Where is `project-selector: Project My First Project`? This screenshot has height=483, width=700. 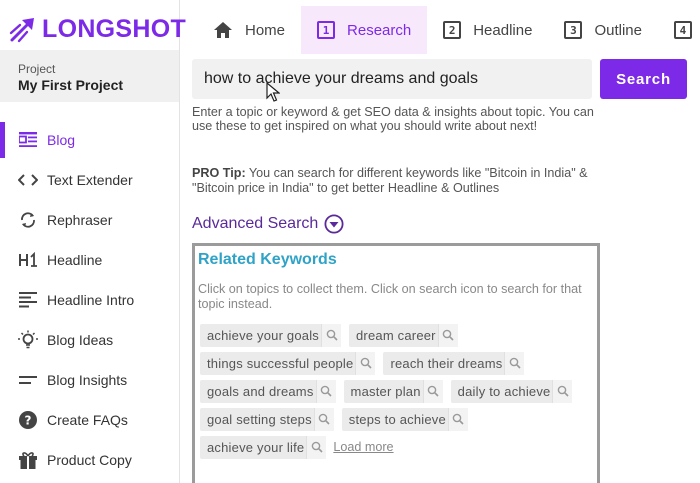
project-selector: Project My First Project is located at coordinates (89, 76).